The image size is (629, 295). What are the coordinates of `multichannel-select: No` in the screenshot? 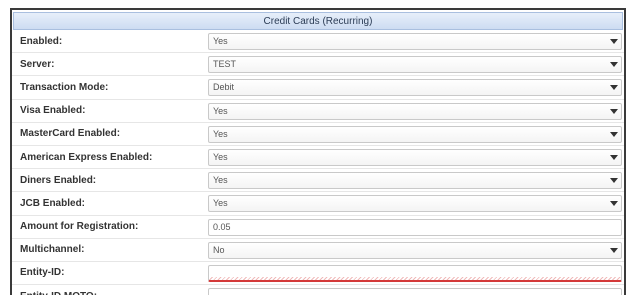 It's located at (415, 250).